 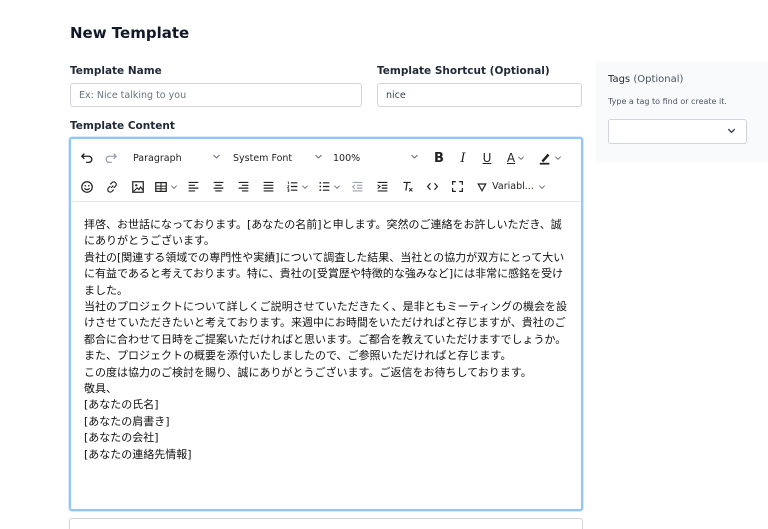 What do you see at coordinates (463, 71) in the screenshot?
I see `template-shortcut-label: Template Shortcut (Optional)` at bounding box center [463, 71].